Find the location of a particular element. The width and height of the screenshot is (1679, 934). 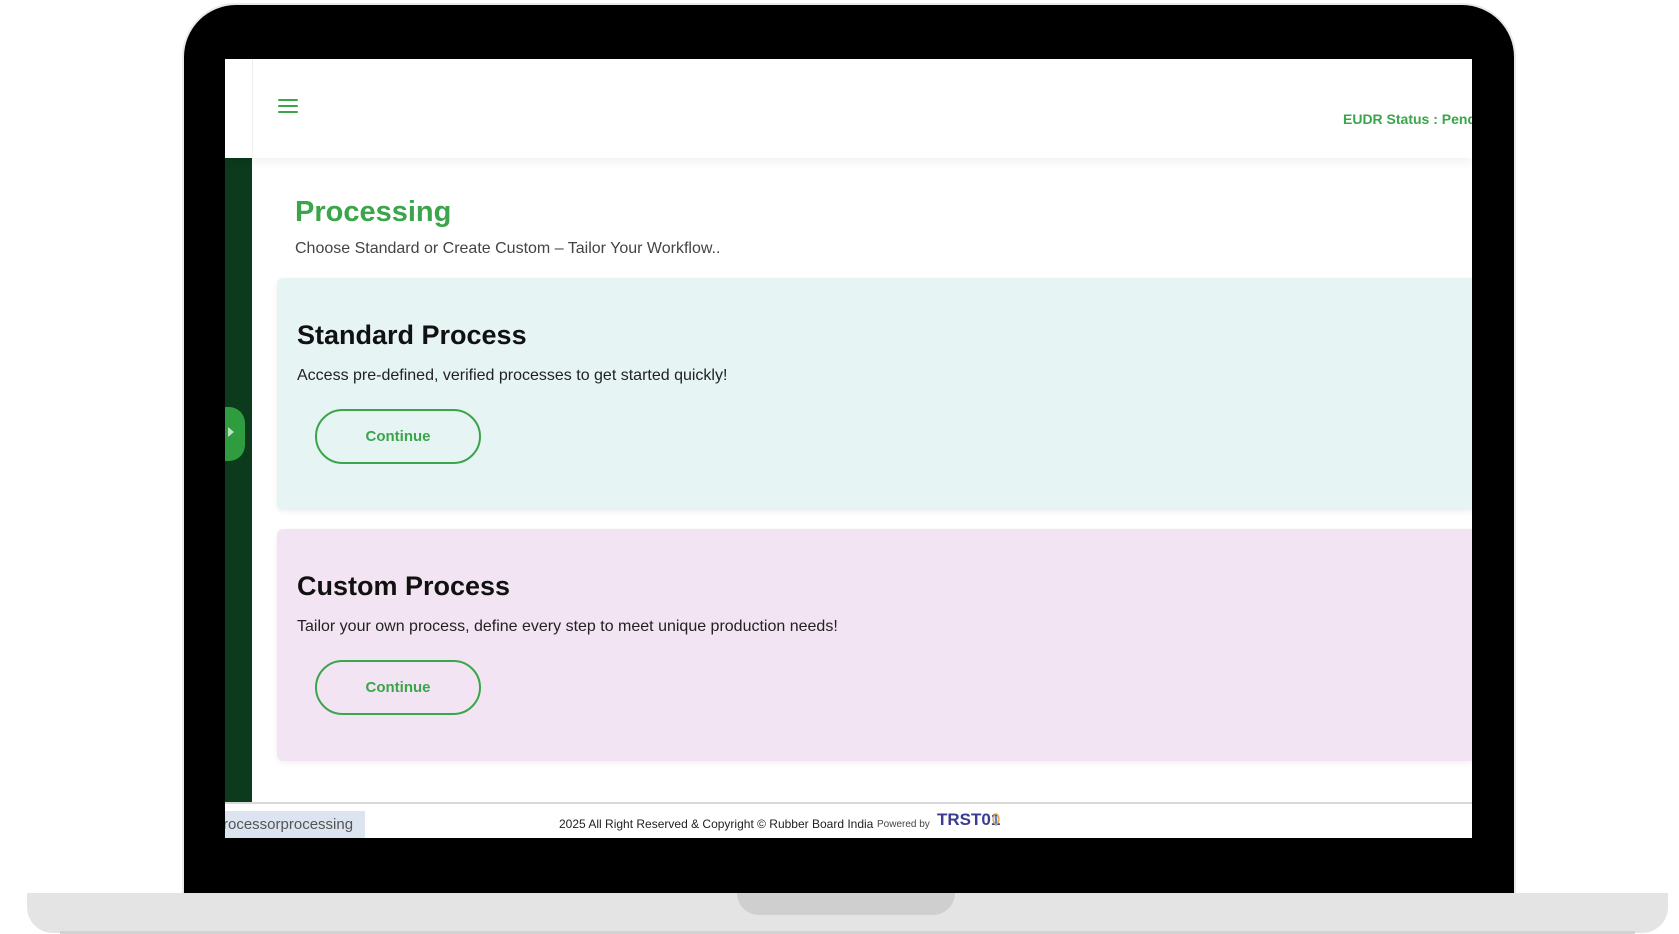

eudr-status-label: EUDR Status : Pendi is located at coordinates (1407, 119).